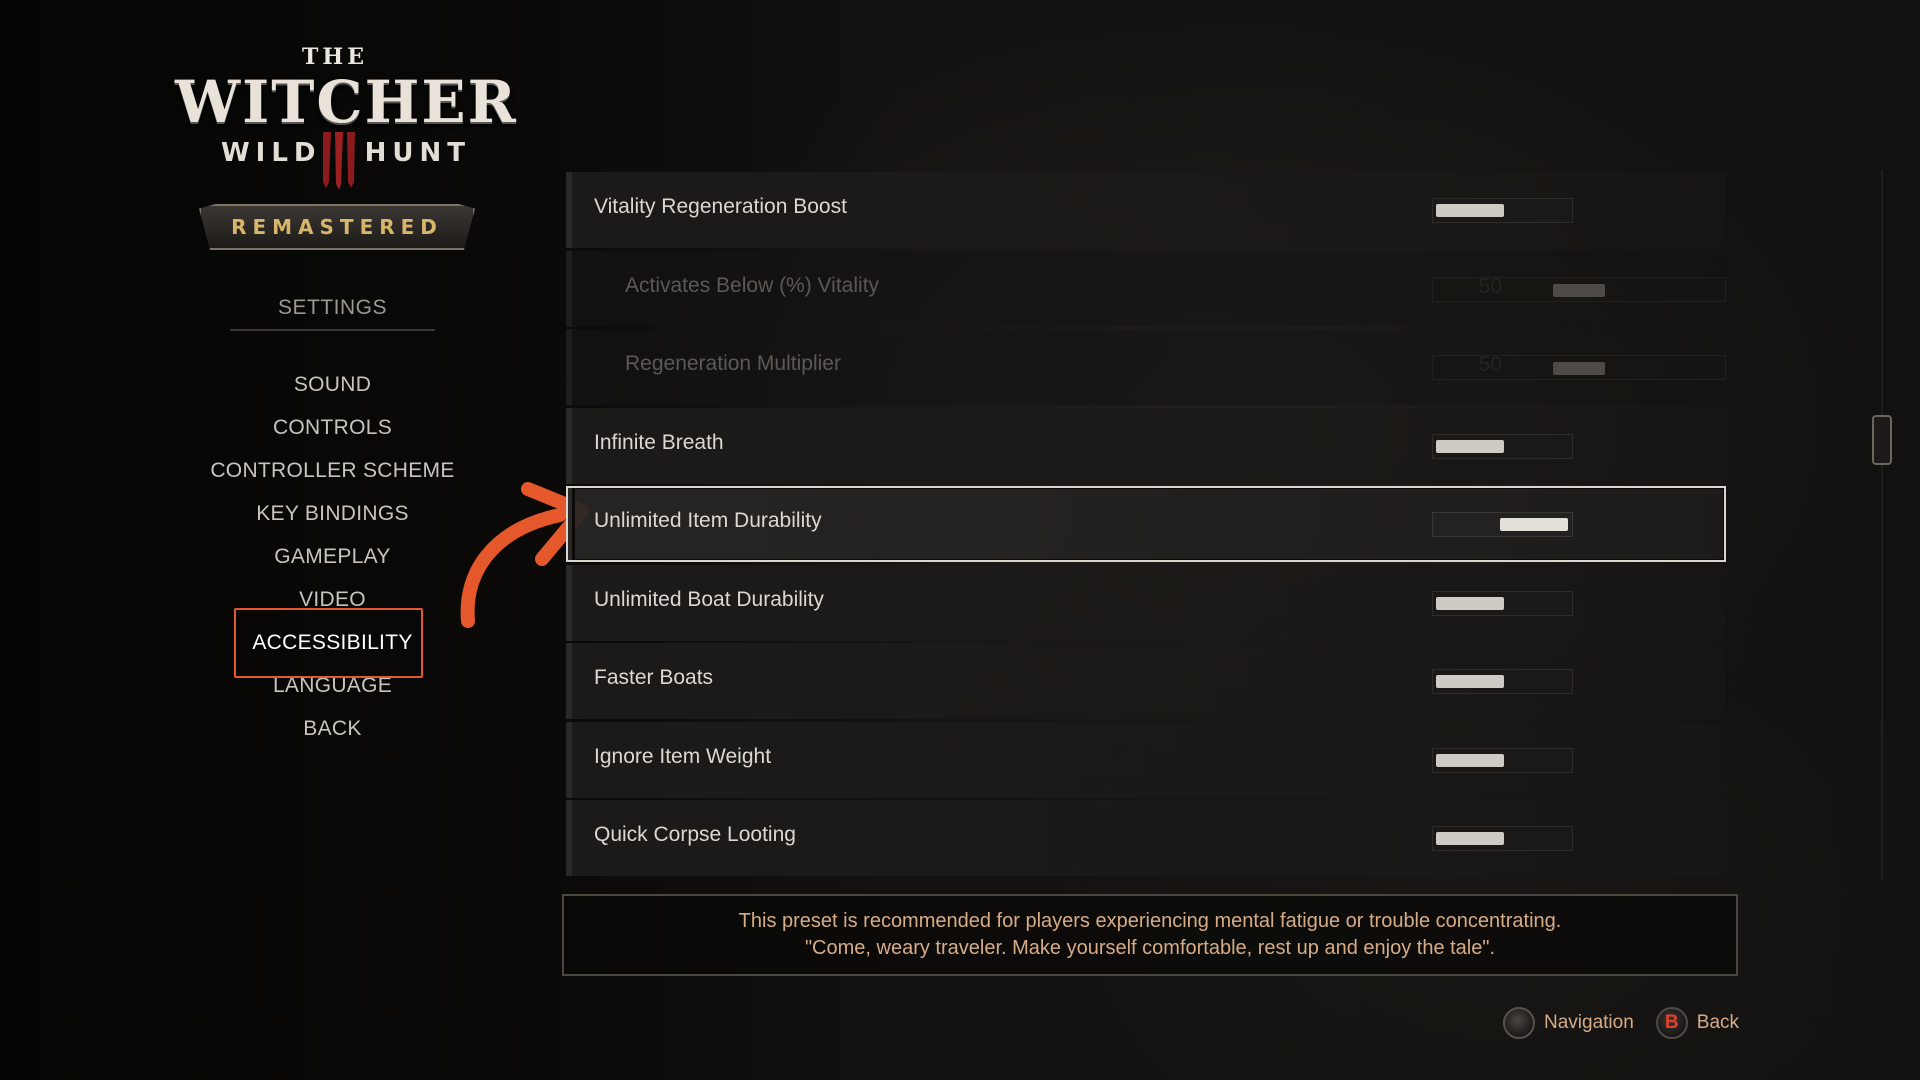 The image size is (1920, 1080). I want to click on setting-row-faster-boats: Faster Boats Off, so click(1146, 681).